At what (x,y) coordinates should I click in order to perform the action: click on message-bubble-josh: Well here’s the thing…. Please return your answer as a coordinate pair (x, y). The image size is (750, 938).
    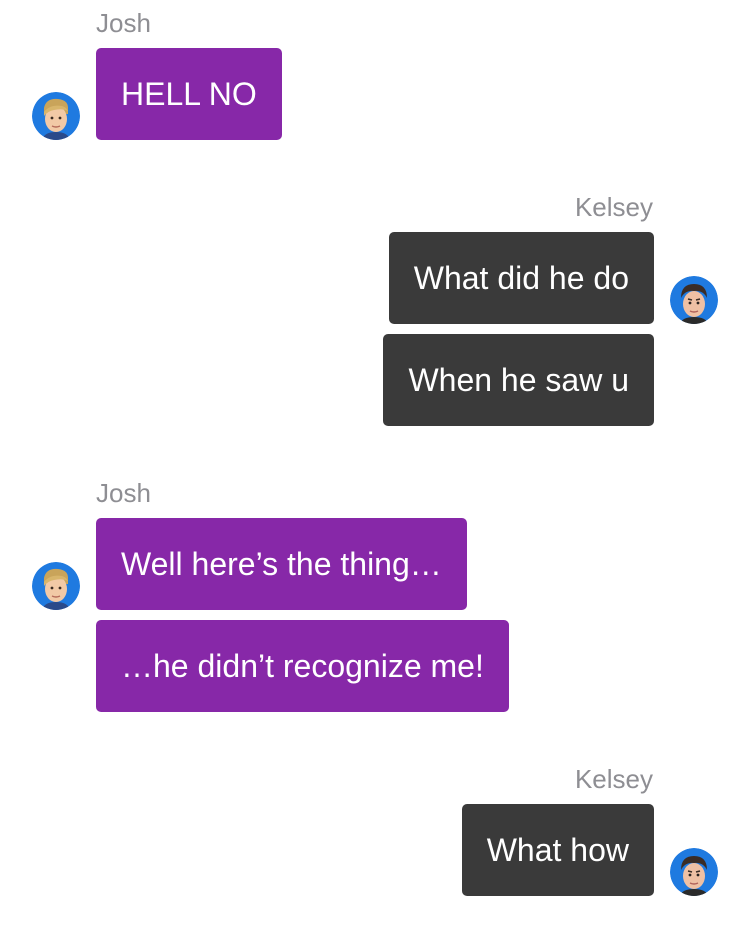
    Looking at the image, I should click on (281, 564).